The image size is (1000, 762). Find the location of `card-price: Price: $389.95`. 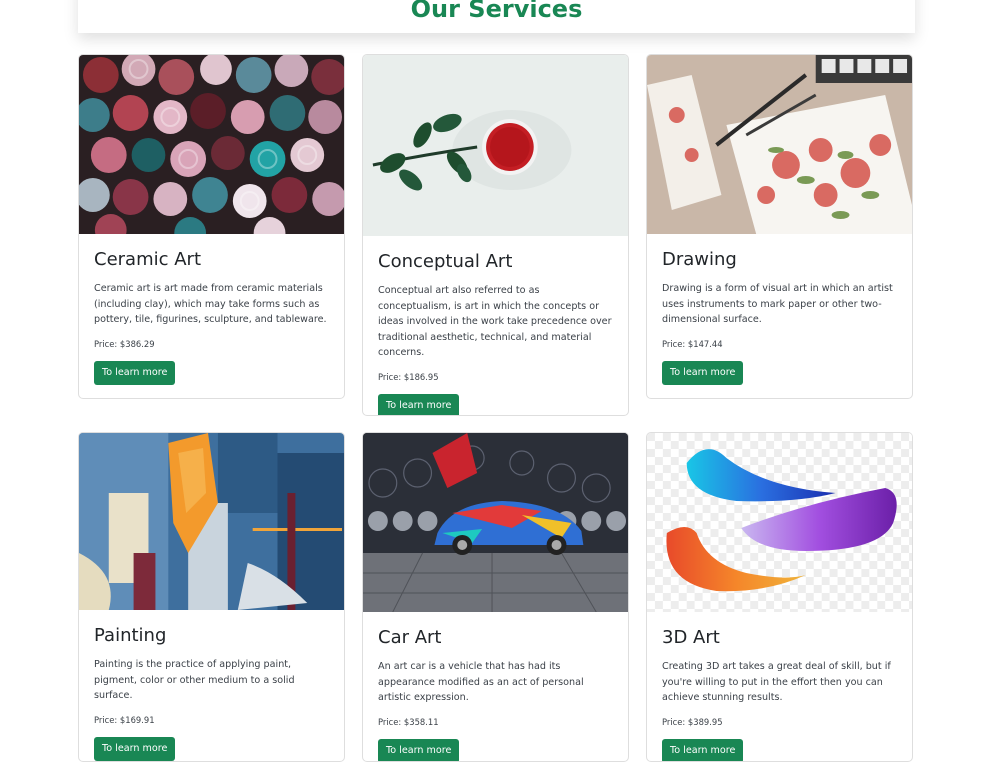

card-price: Price: $389.95 is located at coordinates (779, 722).